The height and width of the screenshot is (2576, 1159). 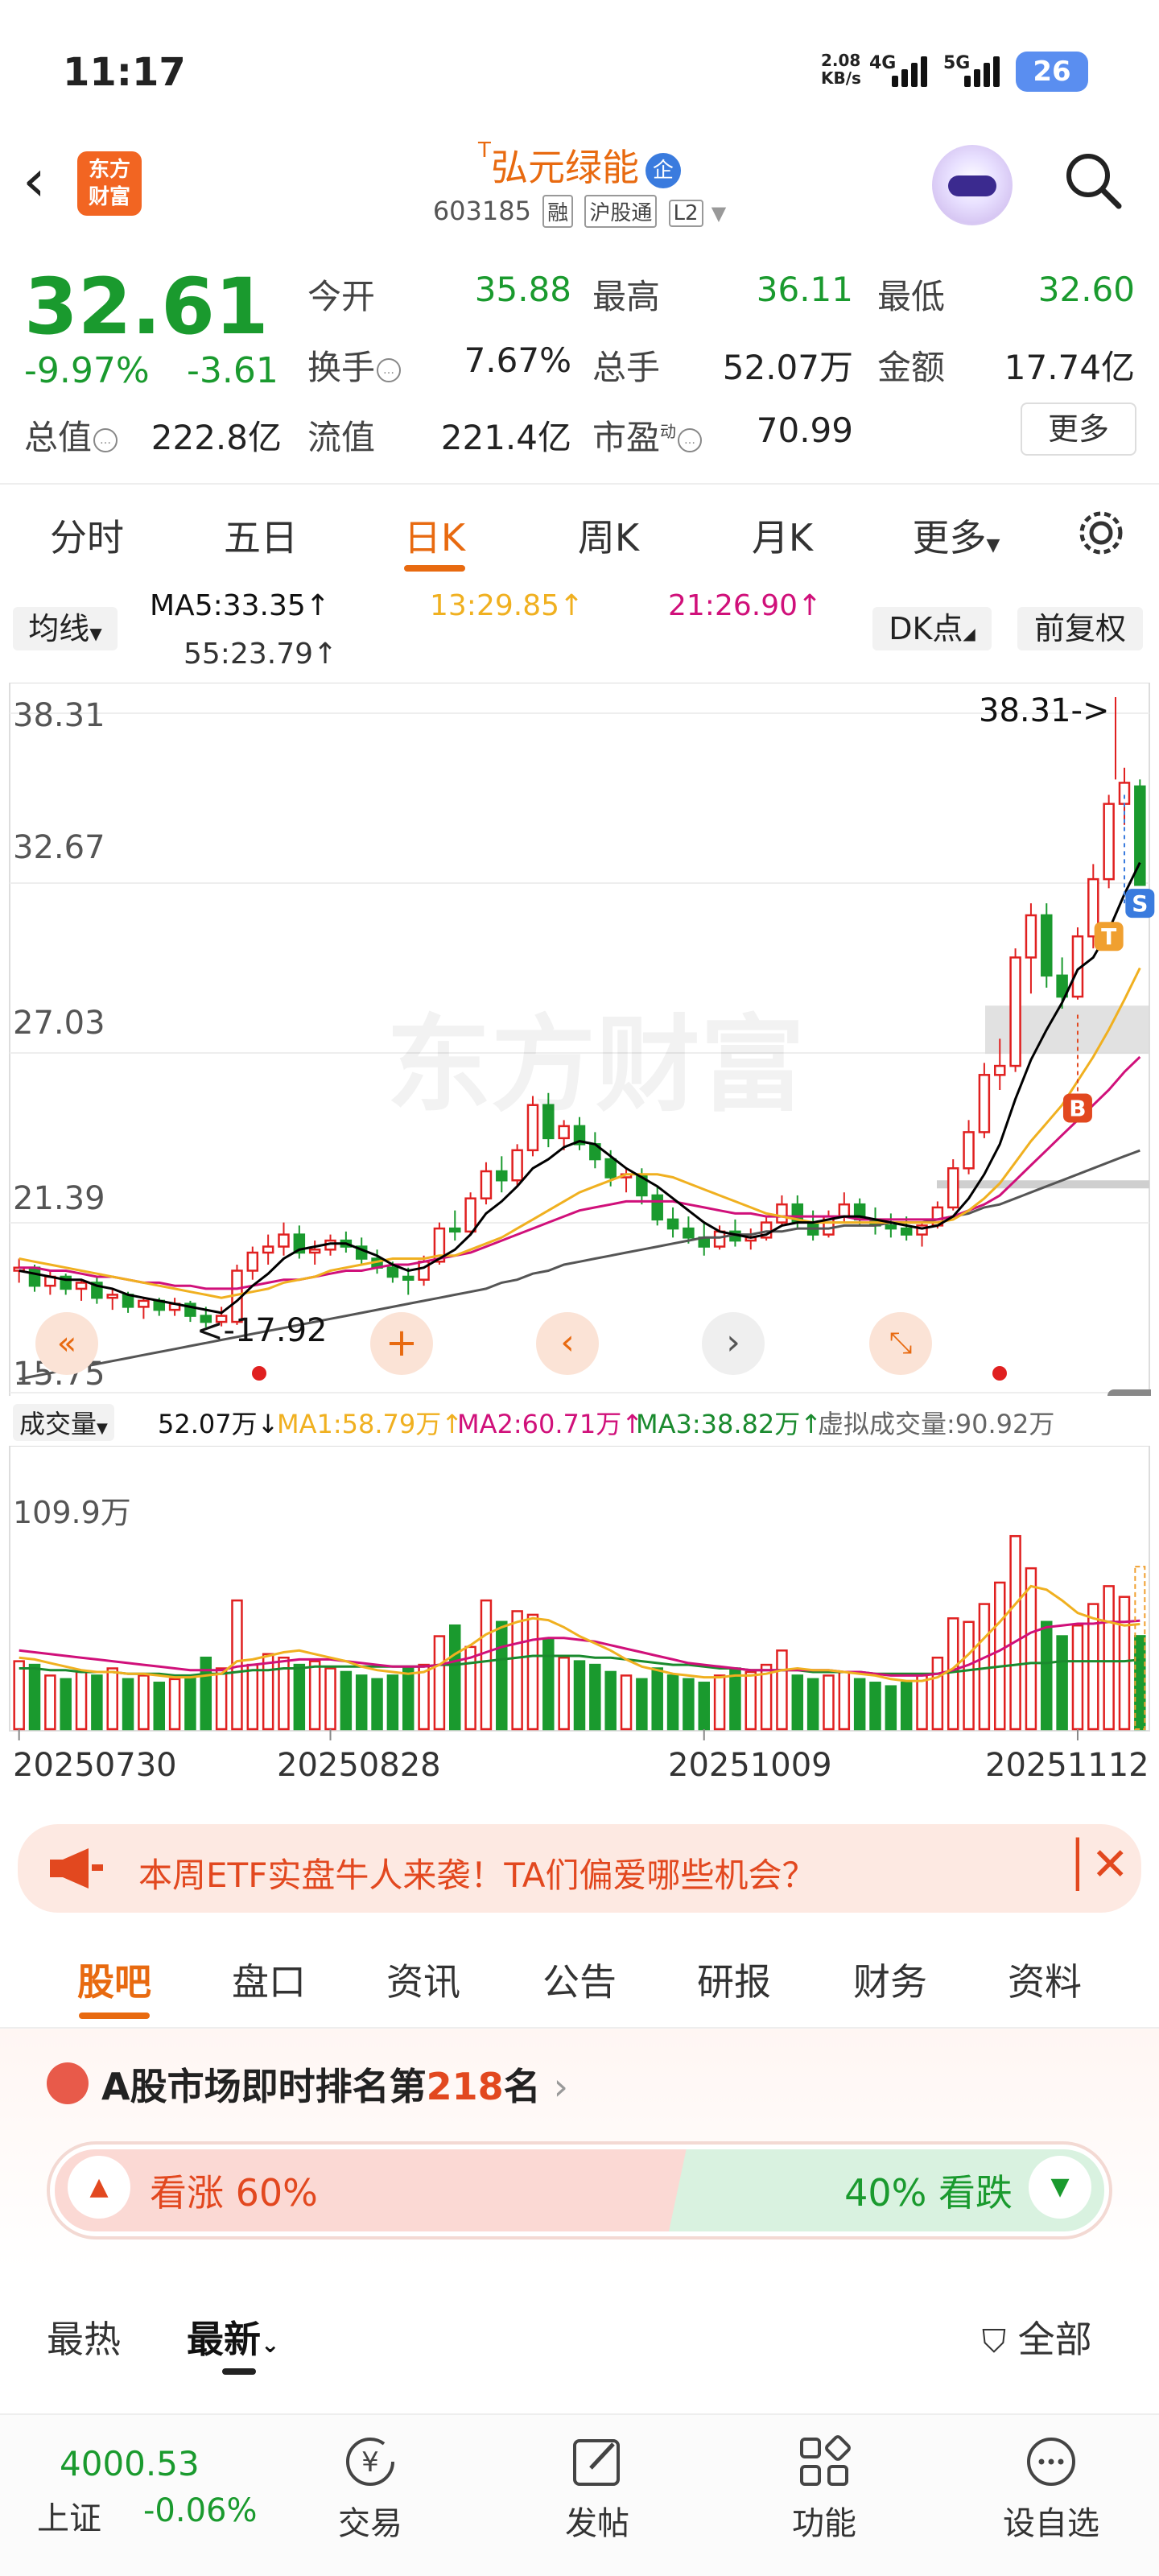 I want to click on tab-five-day: 五日, so click(x=260, y=535).